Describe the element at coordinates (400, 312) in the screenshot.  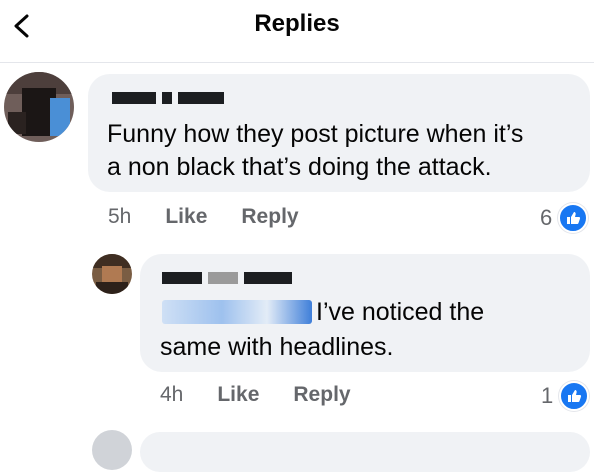
I see `reply-text-line: I’ve noticed the` at that location.